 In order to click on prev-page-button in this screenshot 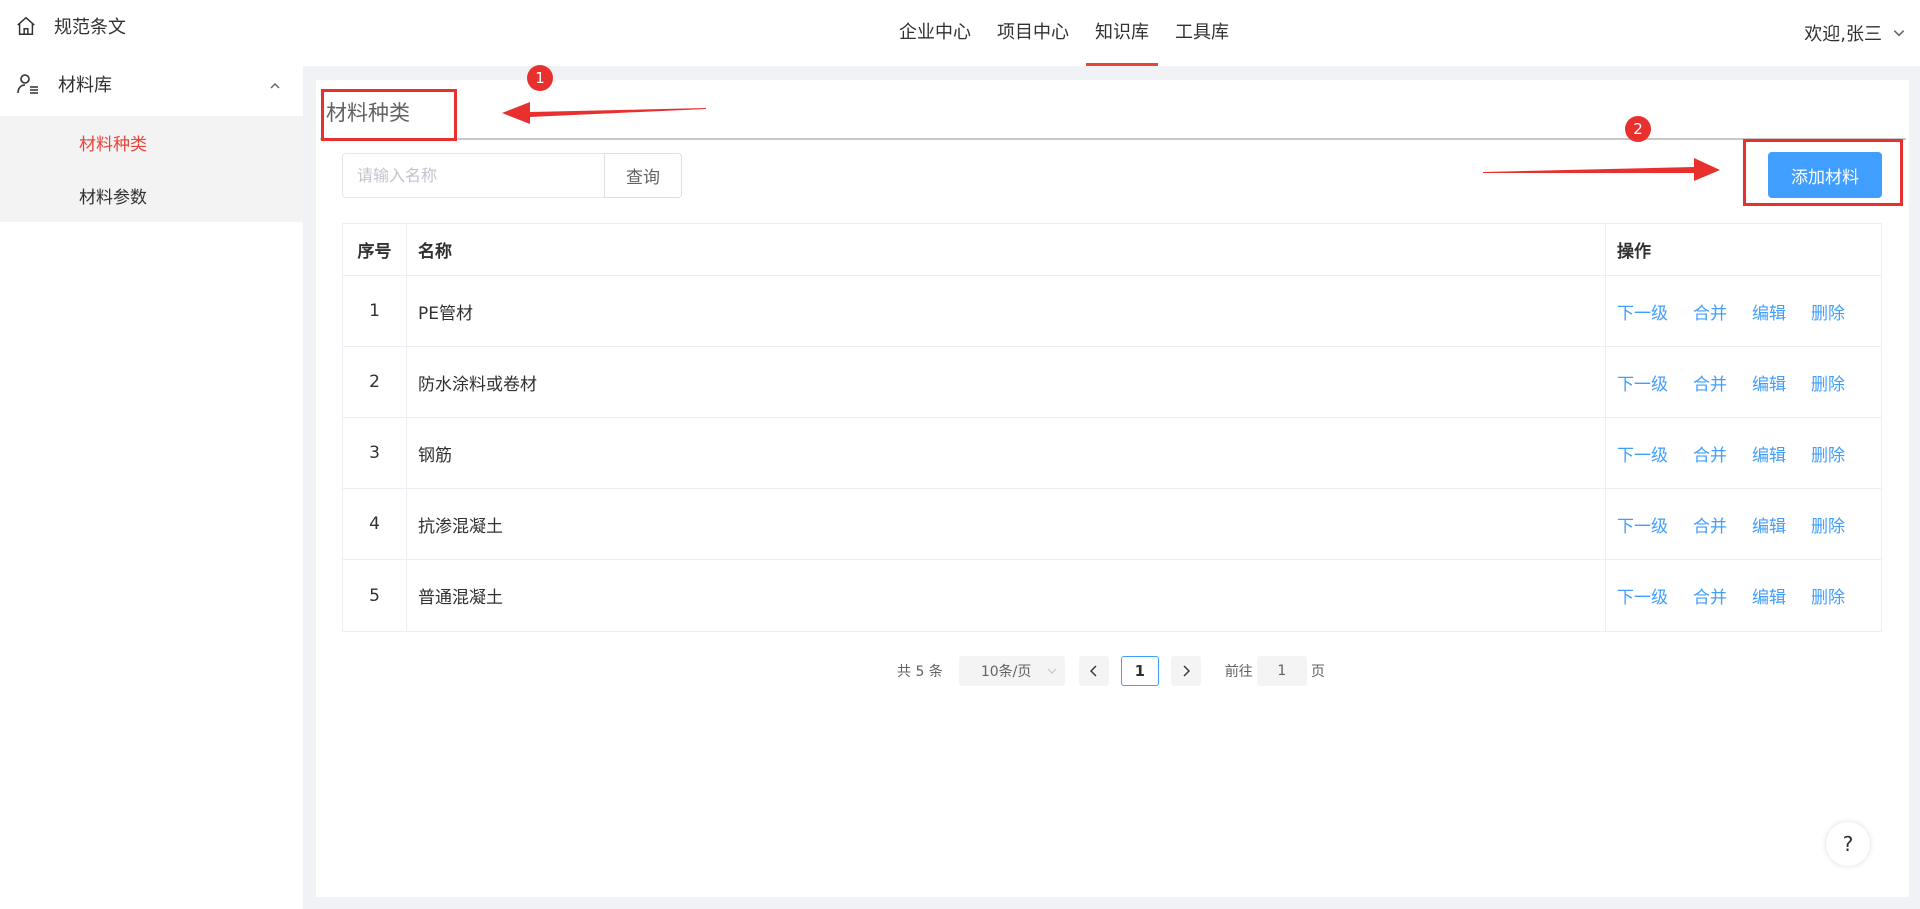, I will do `click(1093, 671)`.